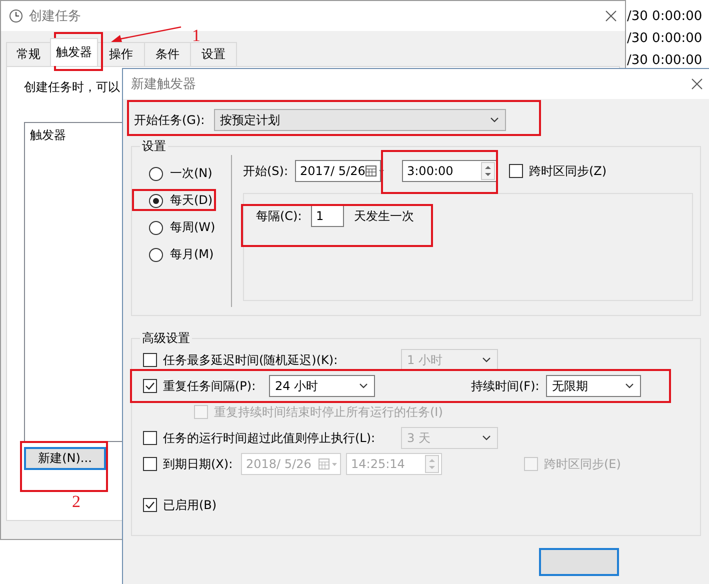  I want to click on time-field: 3:00:00, so click(450, 171).